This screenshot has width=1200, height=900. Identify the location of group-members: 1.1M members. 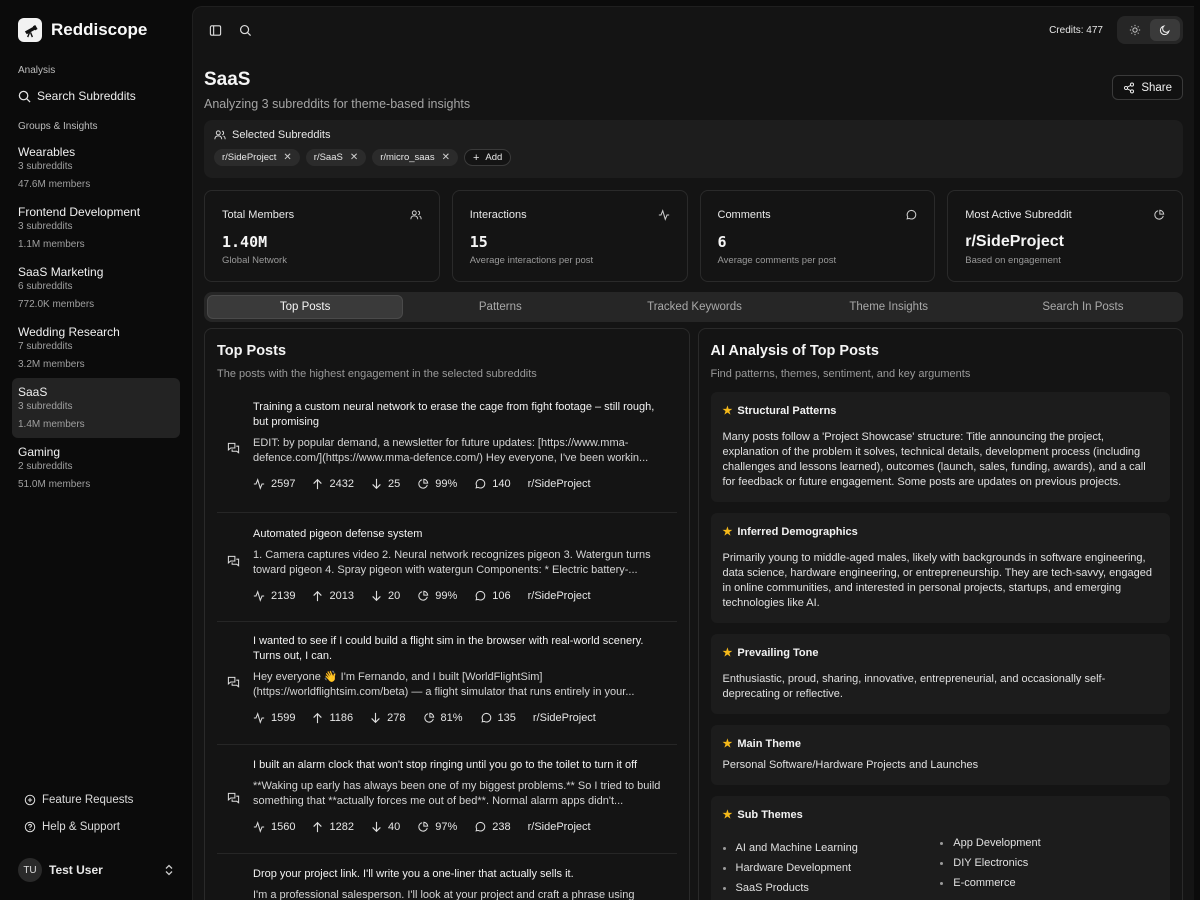
(51, 244).